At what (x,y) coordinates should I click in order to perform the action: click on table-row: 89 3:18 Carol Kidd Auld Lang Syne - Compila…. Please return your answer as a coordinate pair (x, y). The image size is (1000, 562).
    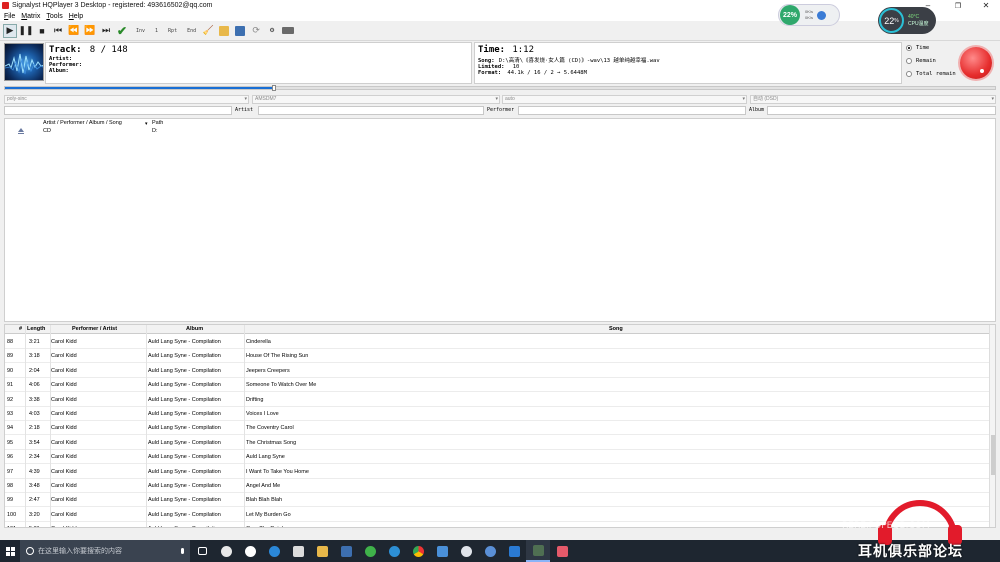
    Looking at the image, I should click on (497, 356).